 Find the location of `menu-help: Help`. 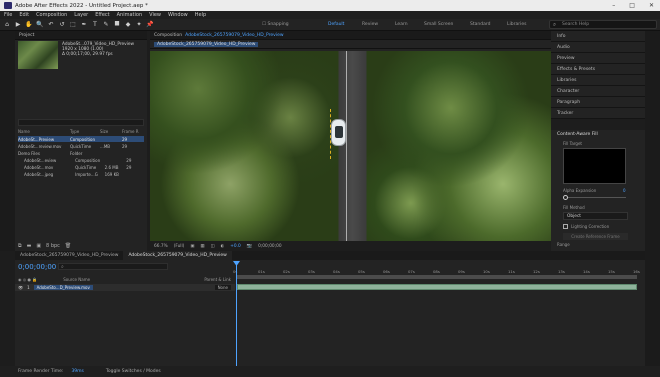

menu-help: Help is located at coordinates (200, 15).